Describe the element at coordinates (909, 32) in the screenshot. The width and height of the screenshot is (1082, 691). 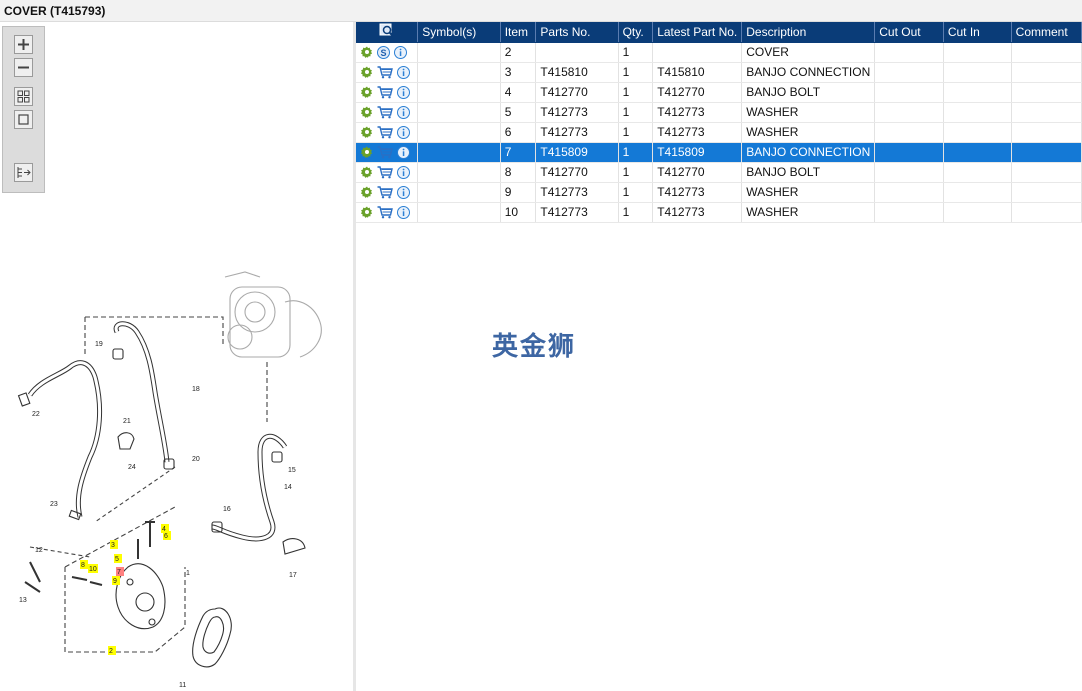
I see `col-header-cut-out: Cut Out` at that location.